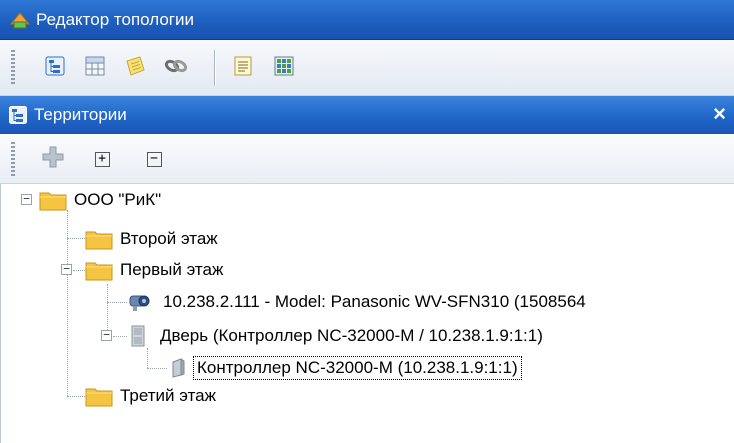 This screenshot has width=734, height=443. I want to click on map-button, so click(284, 68).